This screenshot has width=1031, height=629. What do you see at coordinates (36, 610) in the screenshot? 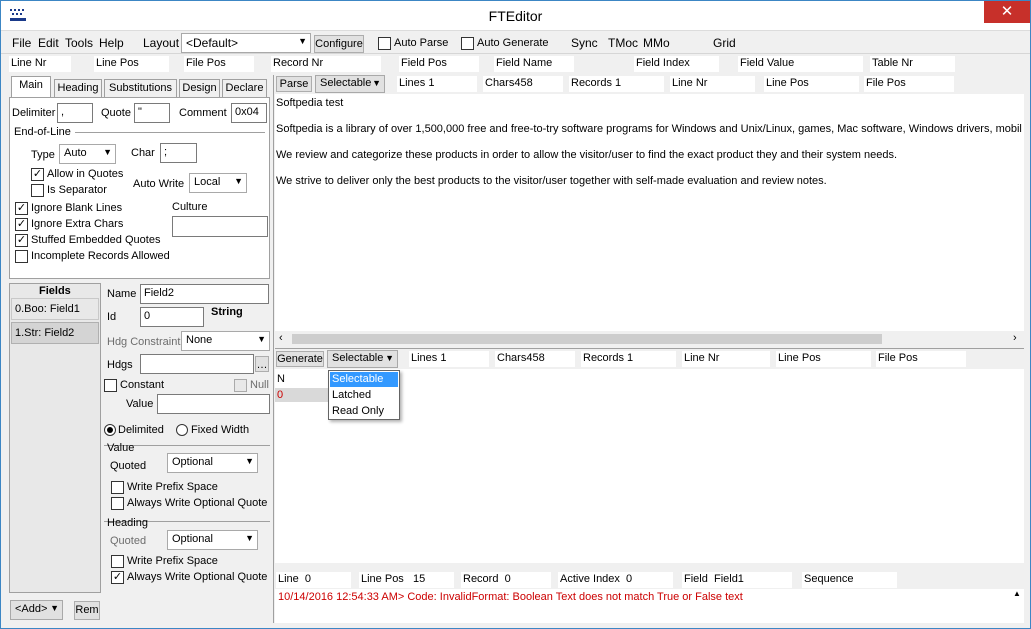
I see `add-field-select: <Add> ▼` at bounding box center [36, 610].